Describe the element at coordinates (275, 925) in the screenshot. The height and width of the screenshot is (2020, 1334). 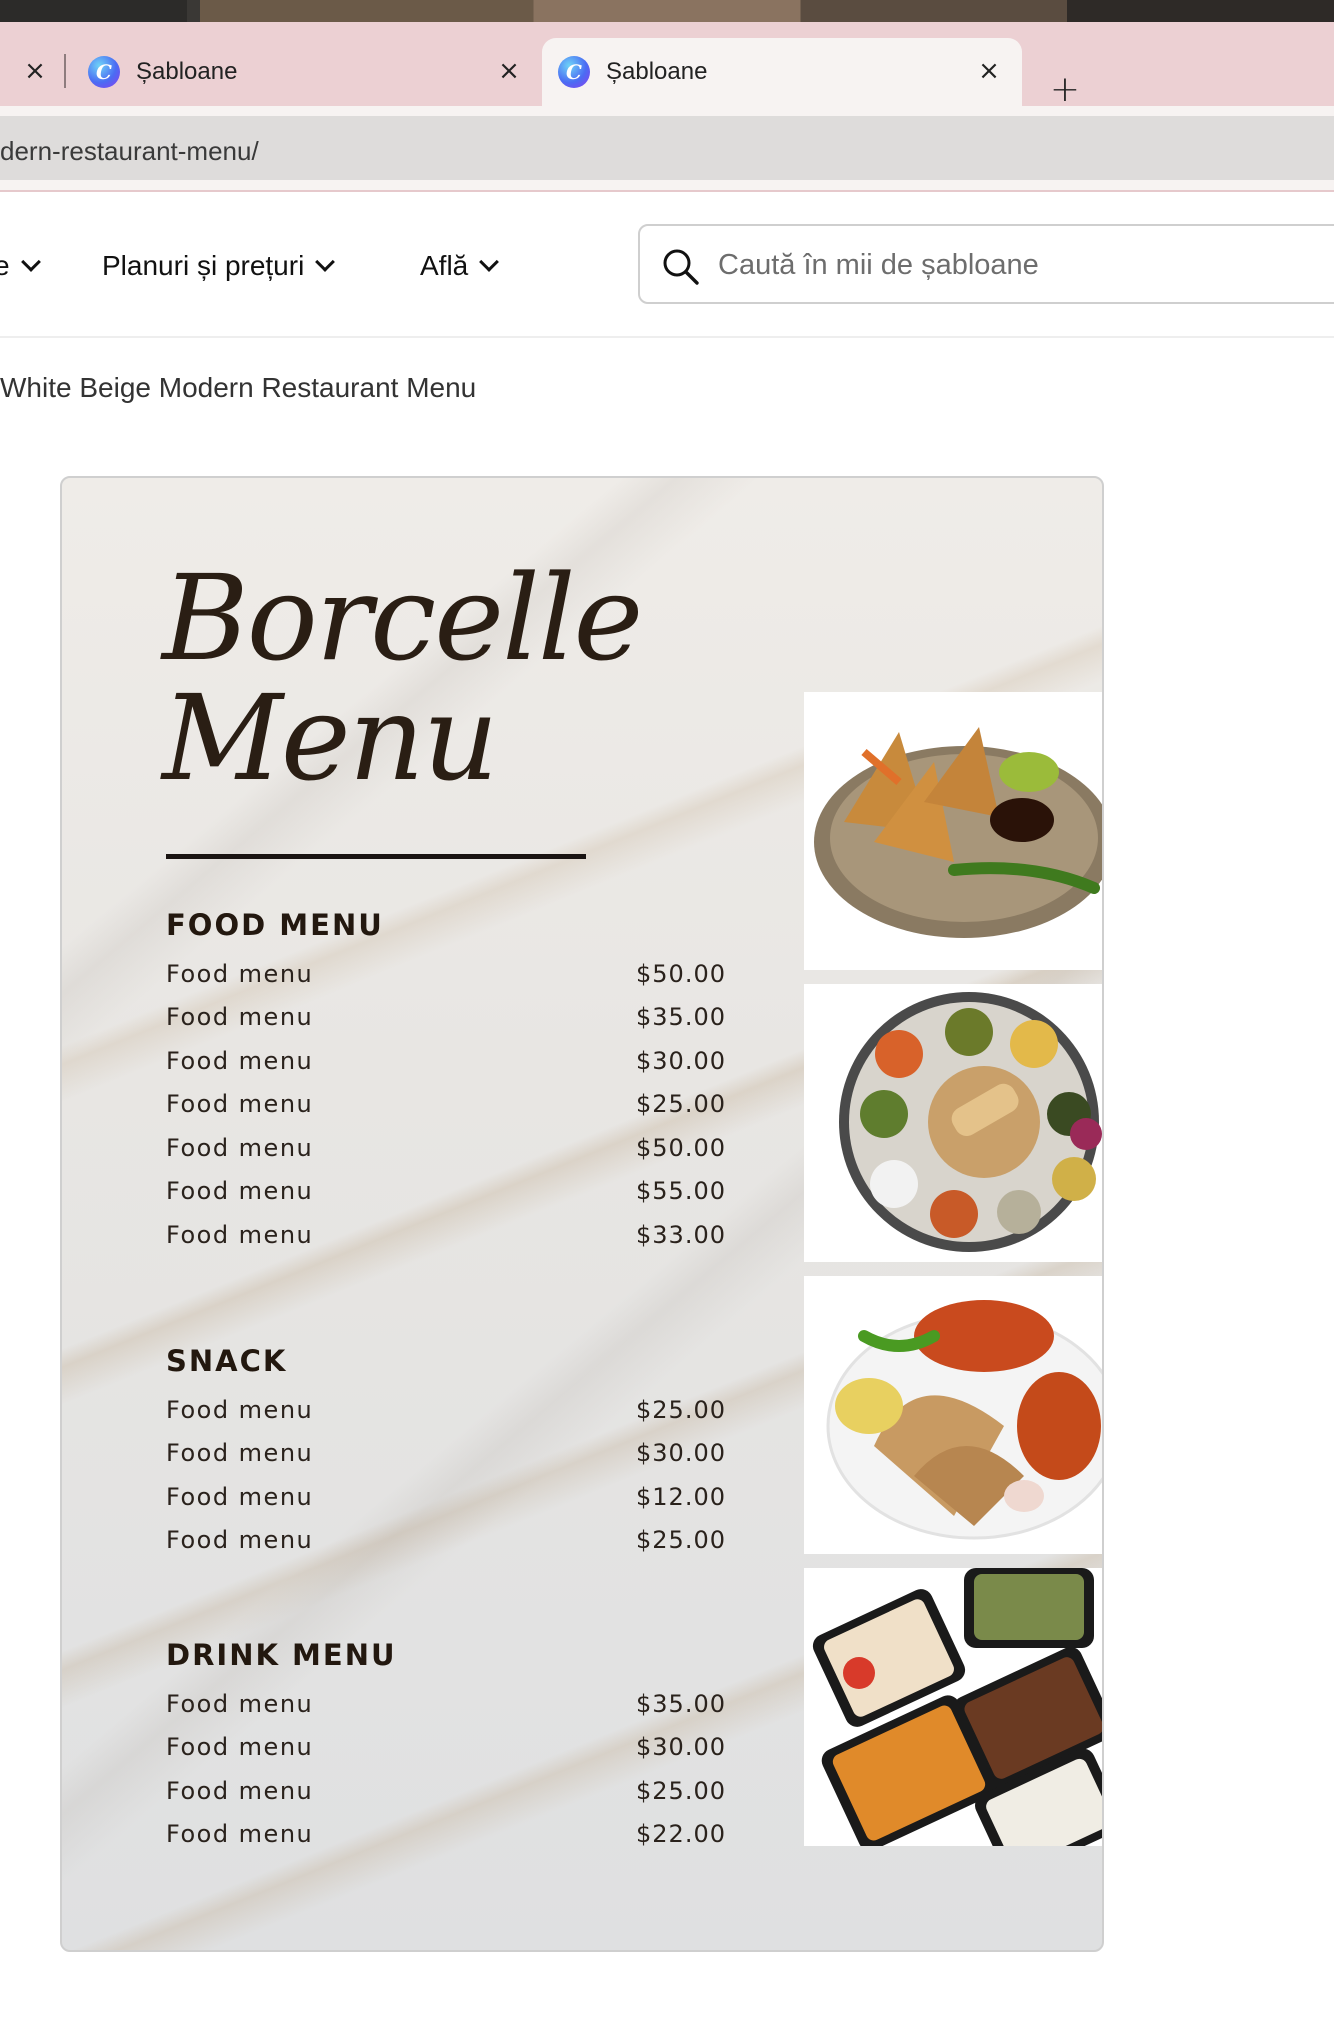
I see `section-title: FOOD MENU` at that location.